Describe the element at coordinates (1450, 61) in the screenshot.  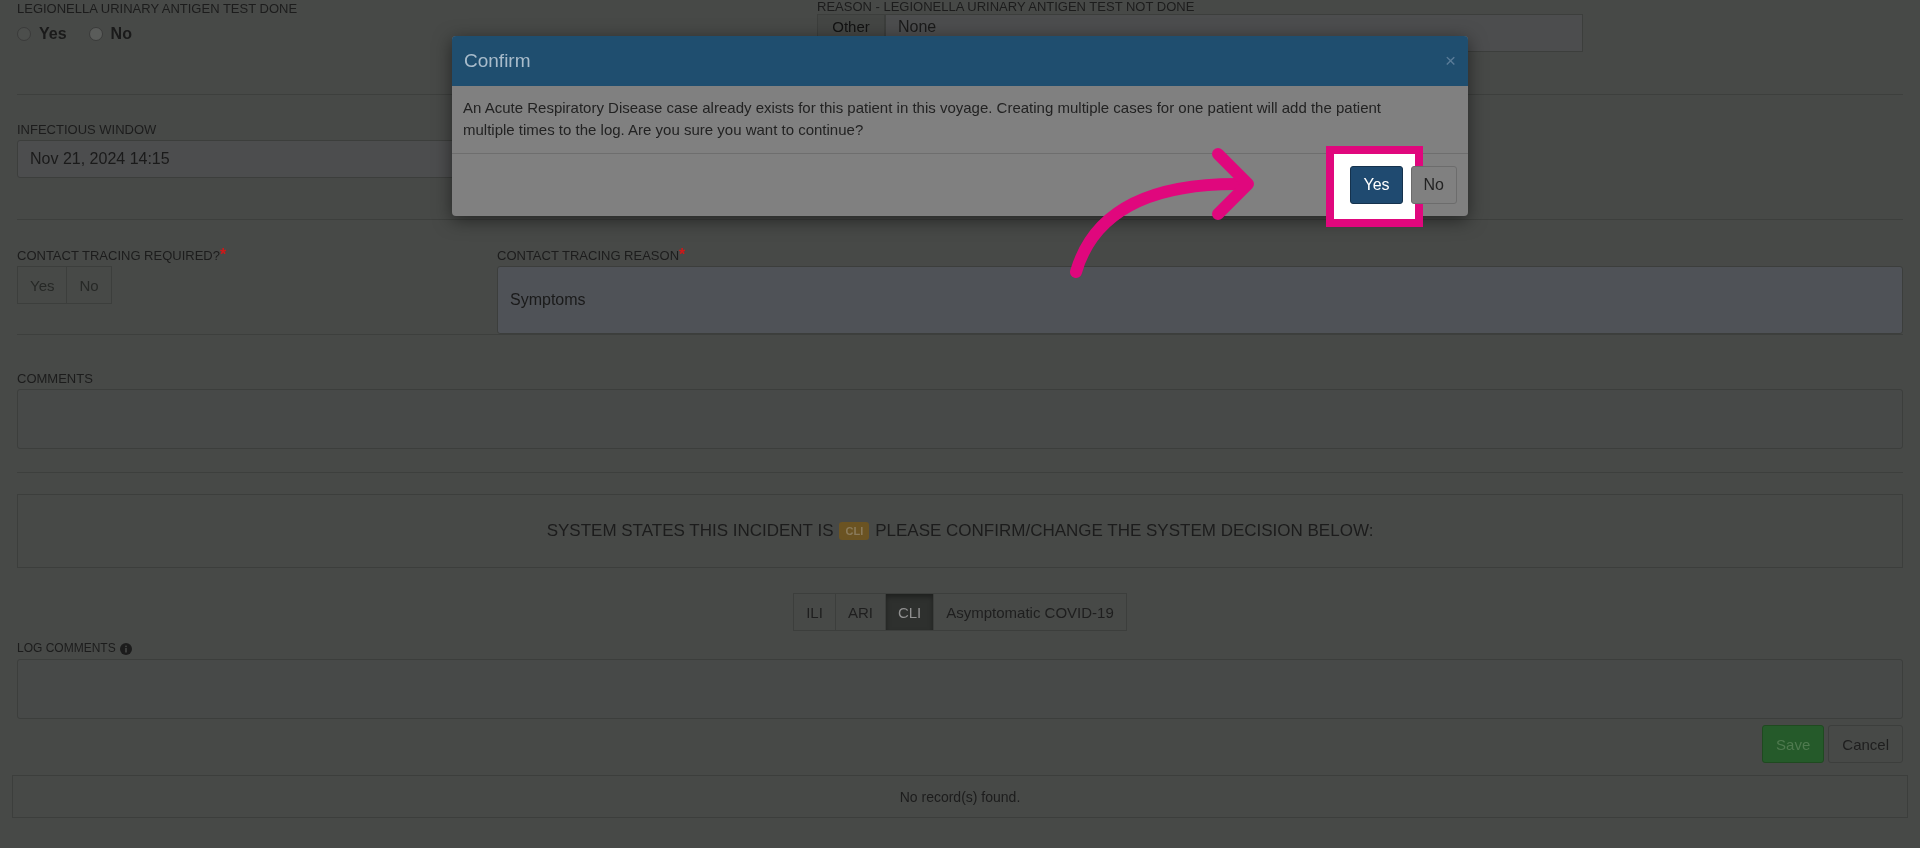
I see `close-button: ×` at that location.